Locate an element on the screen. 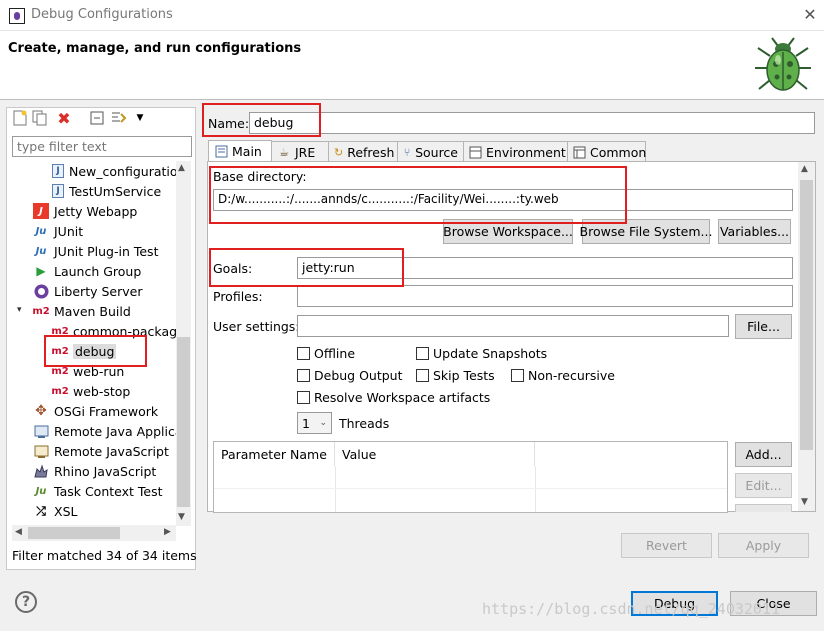 The width and height of the screenshot is (824, 631). threads-select: 1 ⌄ is located at coordinates (314, 423).